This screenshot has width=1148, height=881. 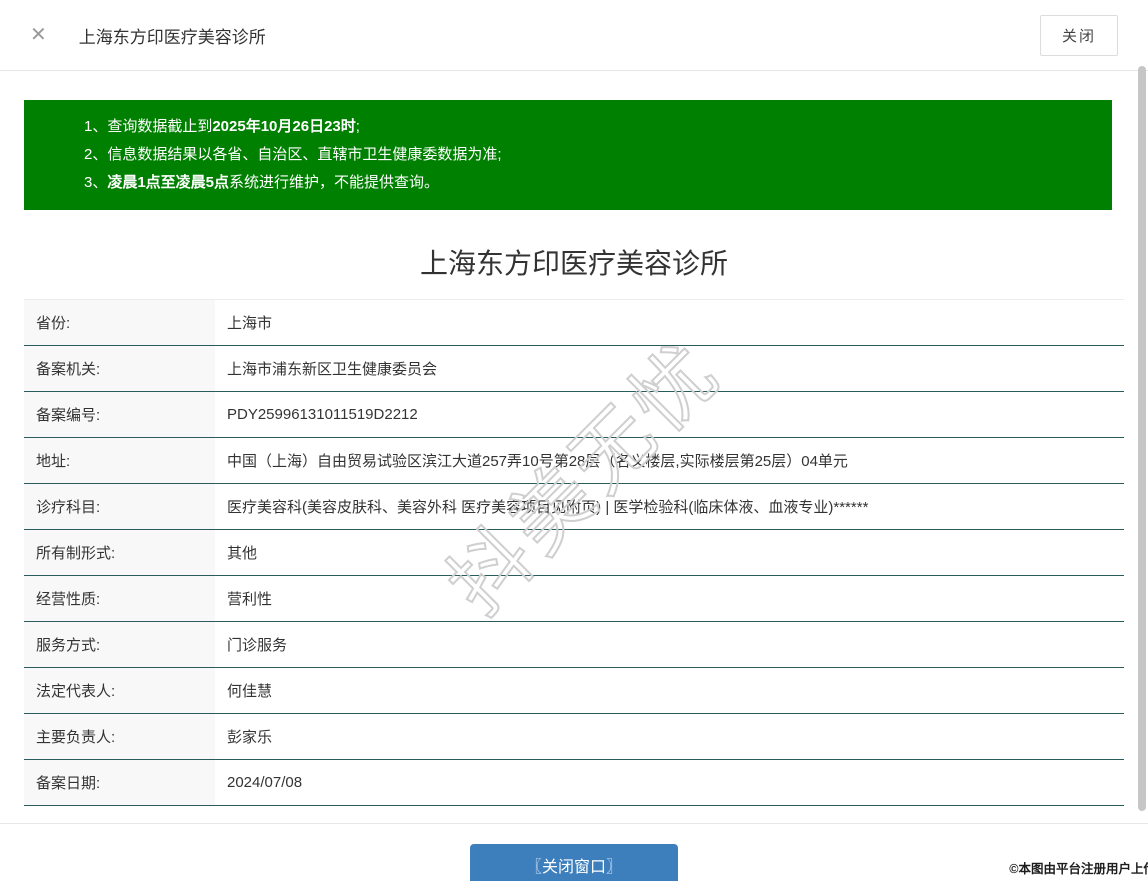 What do you see at coordinates (588, 155) in the screenshot?
I see `notice-line: 2、信息数据结果以各省、自治区、直辖市卫生健康委数据为准;` at bounding box center [588, 155].